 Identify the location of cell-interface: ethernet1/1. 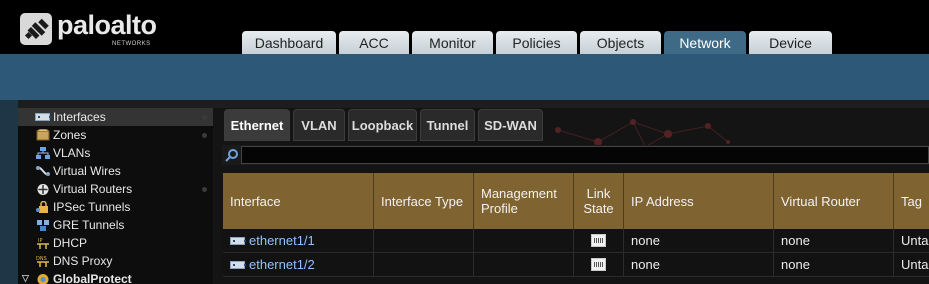
(298, 240).